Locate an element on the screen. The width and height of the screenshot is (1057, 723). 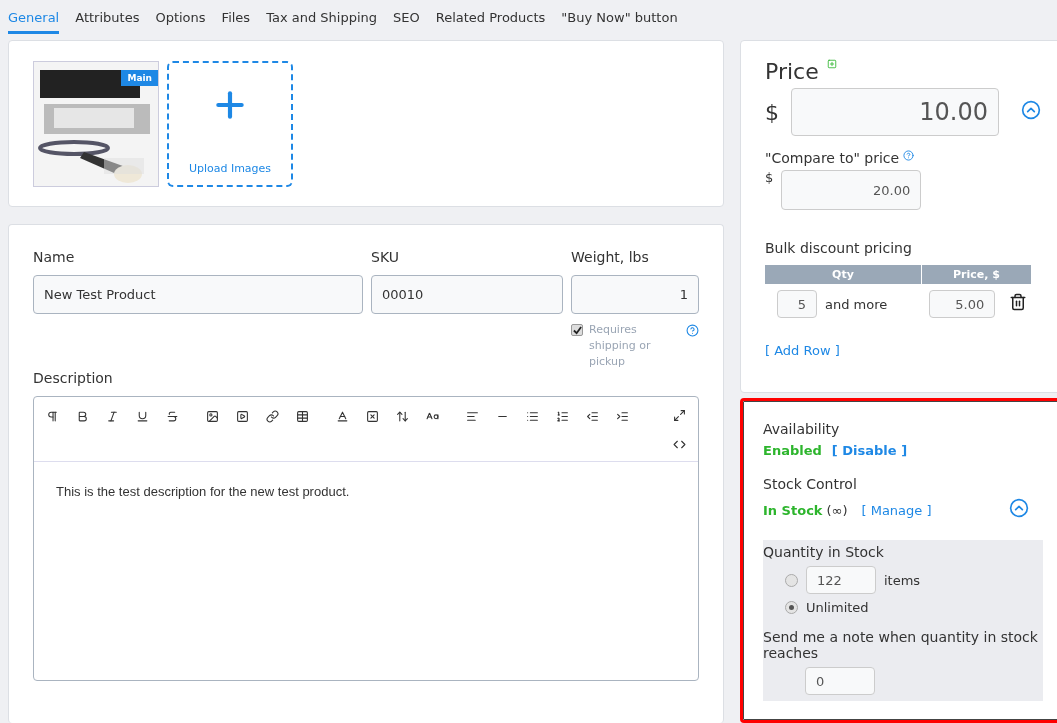
price-field: 10.00 is located at coordinates (895, 112).